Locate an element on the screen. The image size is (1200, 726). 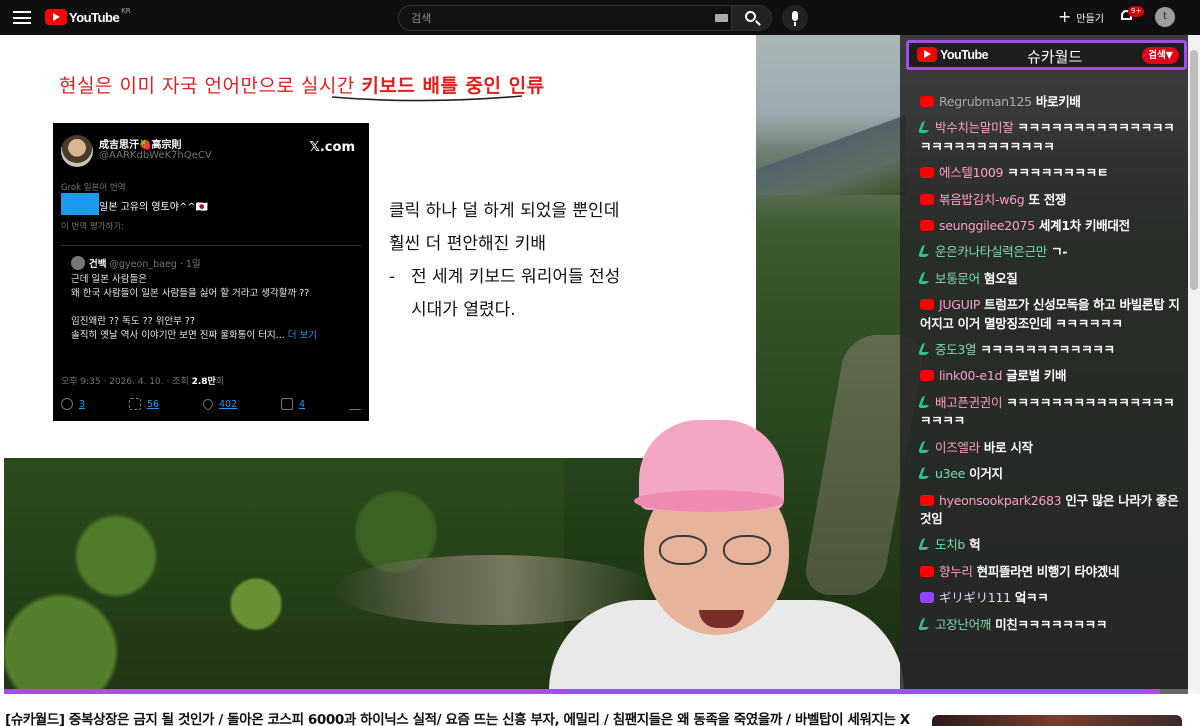
bookmark-action: 4 is located at coordinates (293, 404).